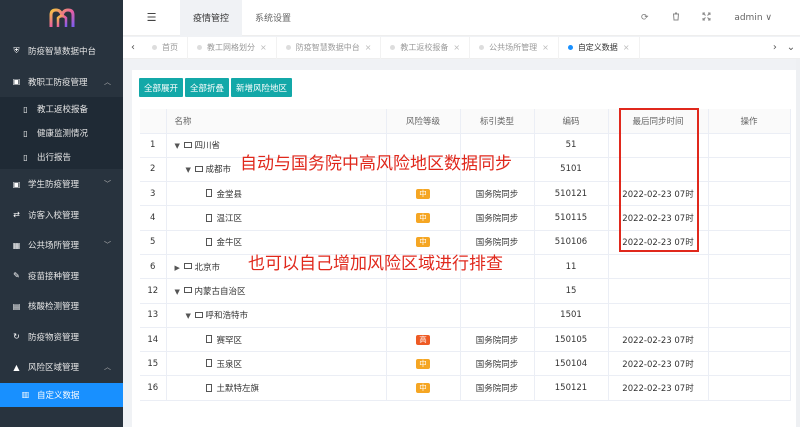 The width and height of the screenshot is (800, 427). What do you see at coordinates (61, 18) in the screenshot?
I see `app-logo` at bounding box center [61, 18].